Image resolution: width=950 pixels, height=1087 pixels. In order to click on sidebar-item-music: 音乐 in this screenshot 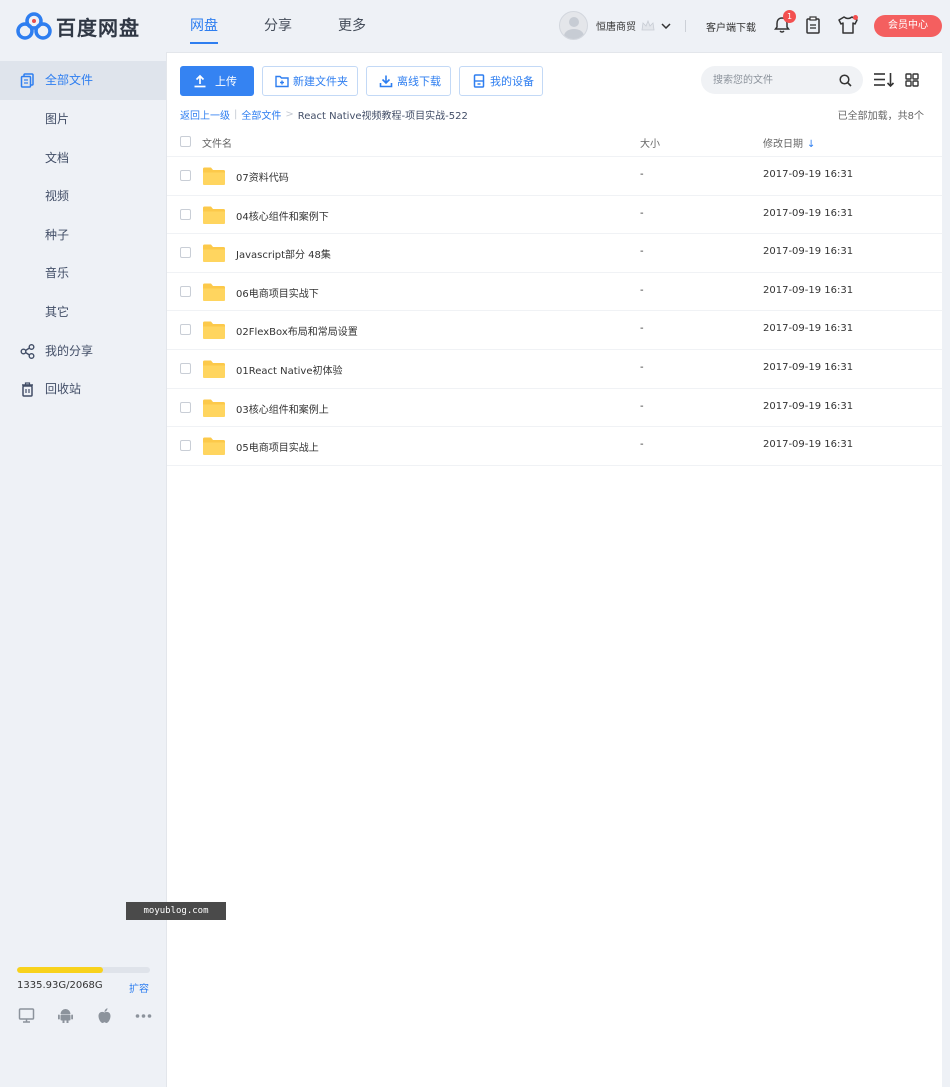, I will do `click(83, 273)`.